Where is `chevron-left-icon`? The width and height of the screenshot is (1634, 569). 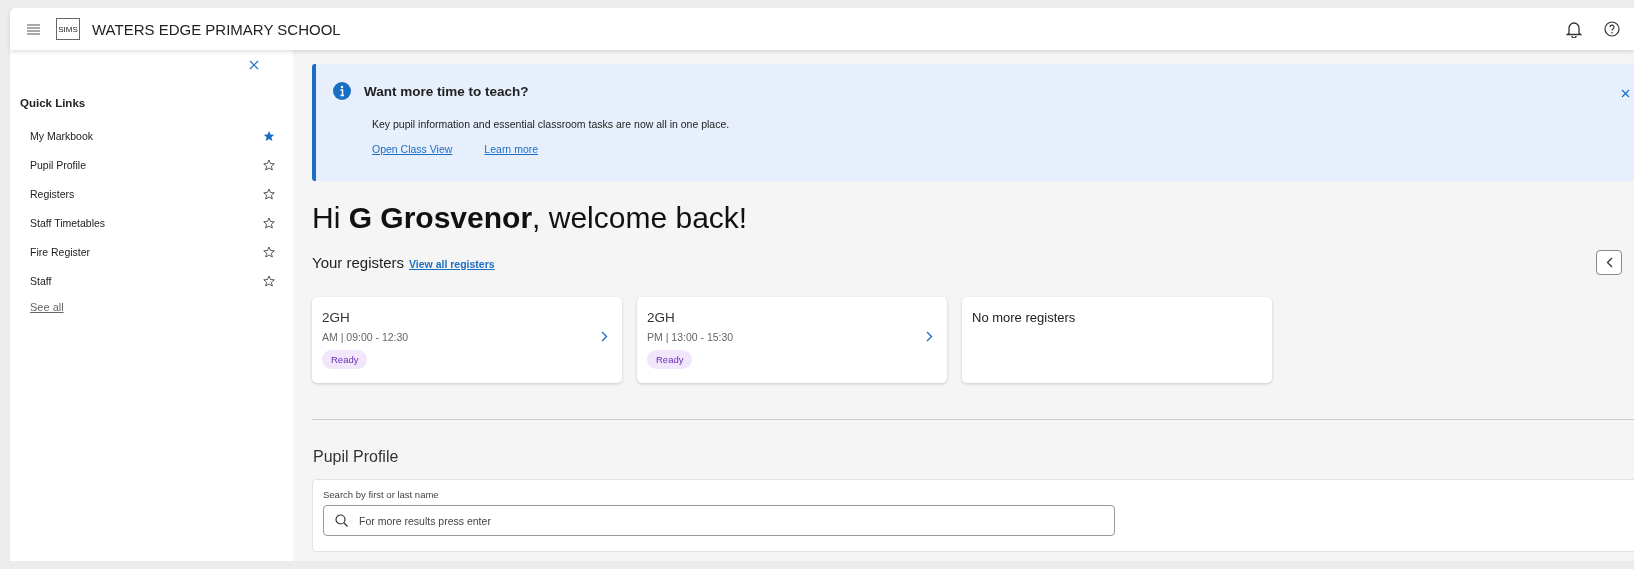
chevron-left-icon is located at coordinates (1609, 262).